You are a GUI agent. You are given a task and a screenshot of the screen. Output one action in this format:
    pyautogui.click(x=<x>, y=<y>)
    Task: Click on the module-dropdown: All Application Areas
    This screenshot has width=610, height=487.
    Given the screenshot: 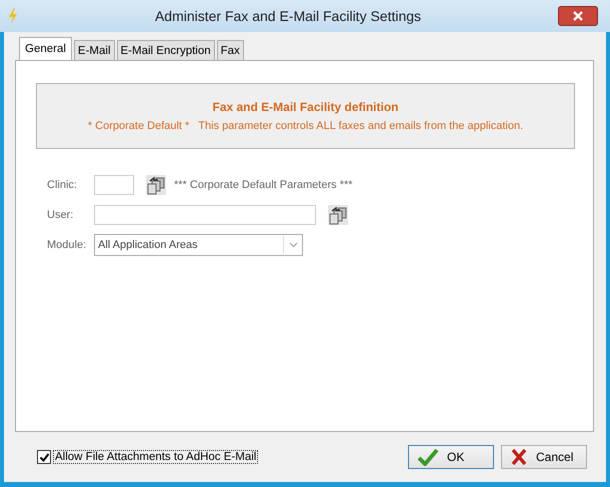 What is the action you would take?
    pyautogui.click(x=198, y=245)
    